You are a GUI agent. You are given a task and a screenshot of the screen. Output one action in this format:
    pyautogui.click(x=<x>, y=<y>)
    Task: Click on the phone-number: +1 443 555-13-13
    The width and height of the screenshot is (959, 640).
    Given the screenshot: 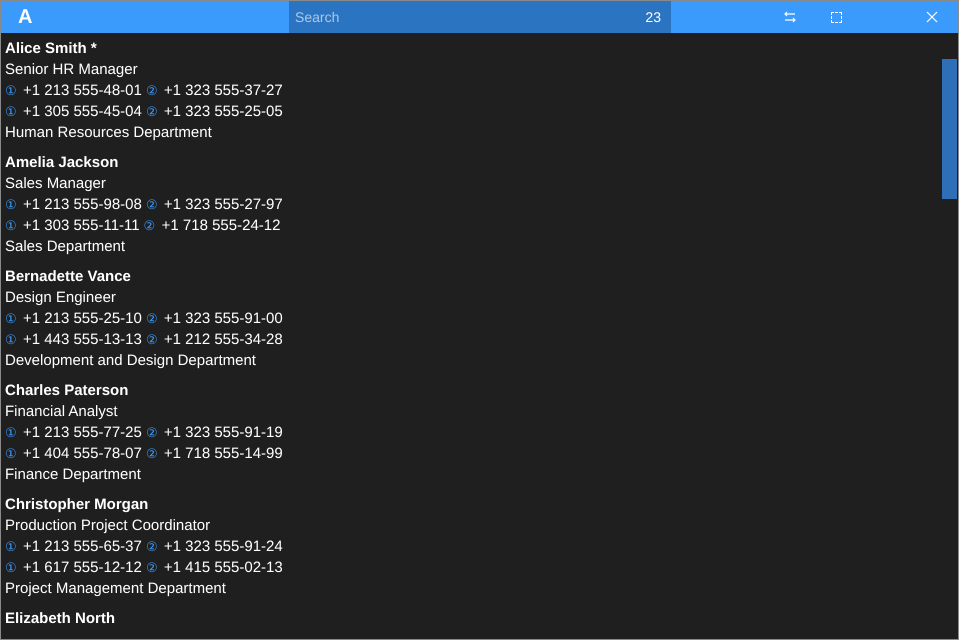 What is the action you would take?
    pyautogui.click(x=82, y=340)
    